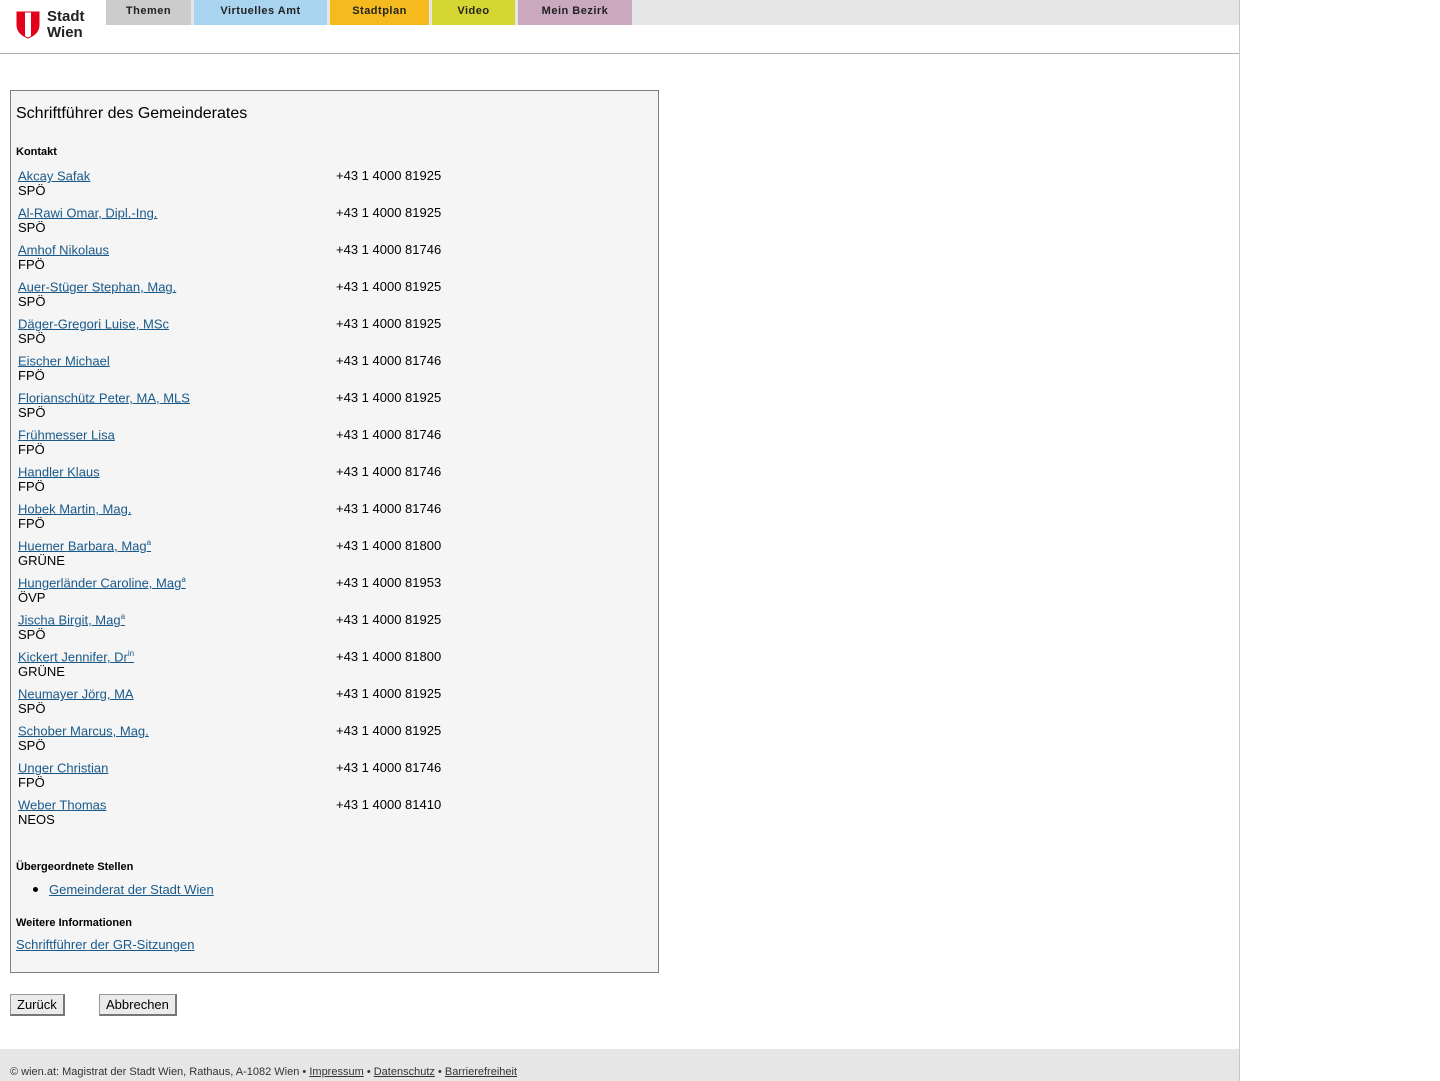 The height and width of the screenshot is (1081, 1440). What do you see at coordinates (473, 12) in the screenshot?
I see `tab-video: Video` at bounding box center [473, 12].